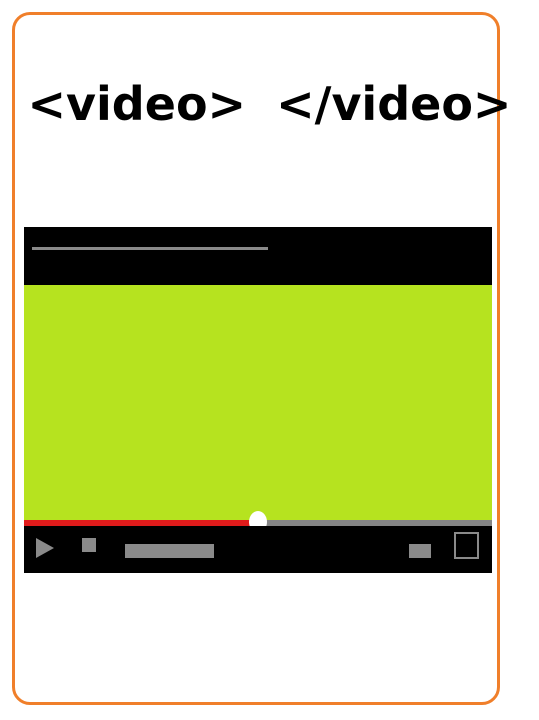 The height and width of the screenshot is (720, 539). I want to click on stop-button, so click(89, 545).